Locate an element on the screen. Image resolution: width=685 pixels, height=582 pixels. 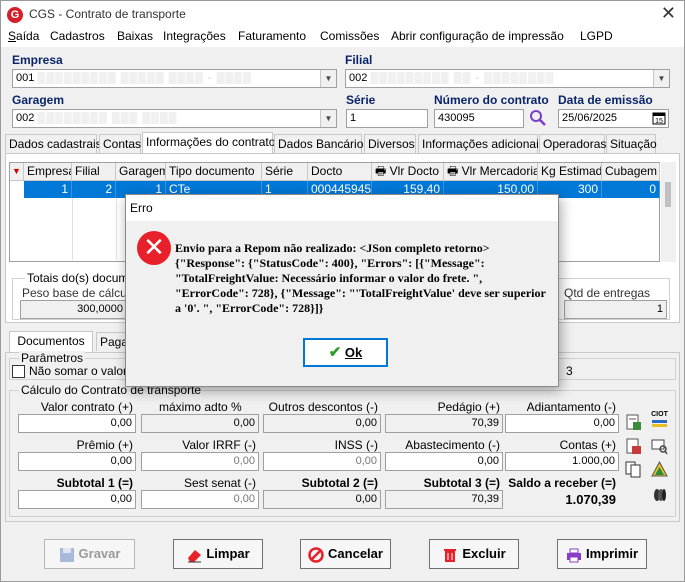
grid-line is located at coordinates (72, 229).